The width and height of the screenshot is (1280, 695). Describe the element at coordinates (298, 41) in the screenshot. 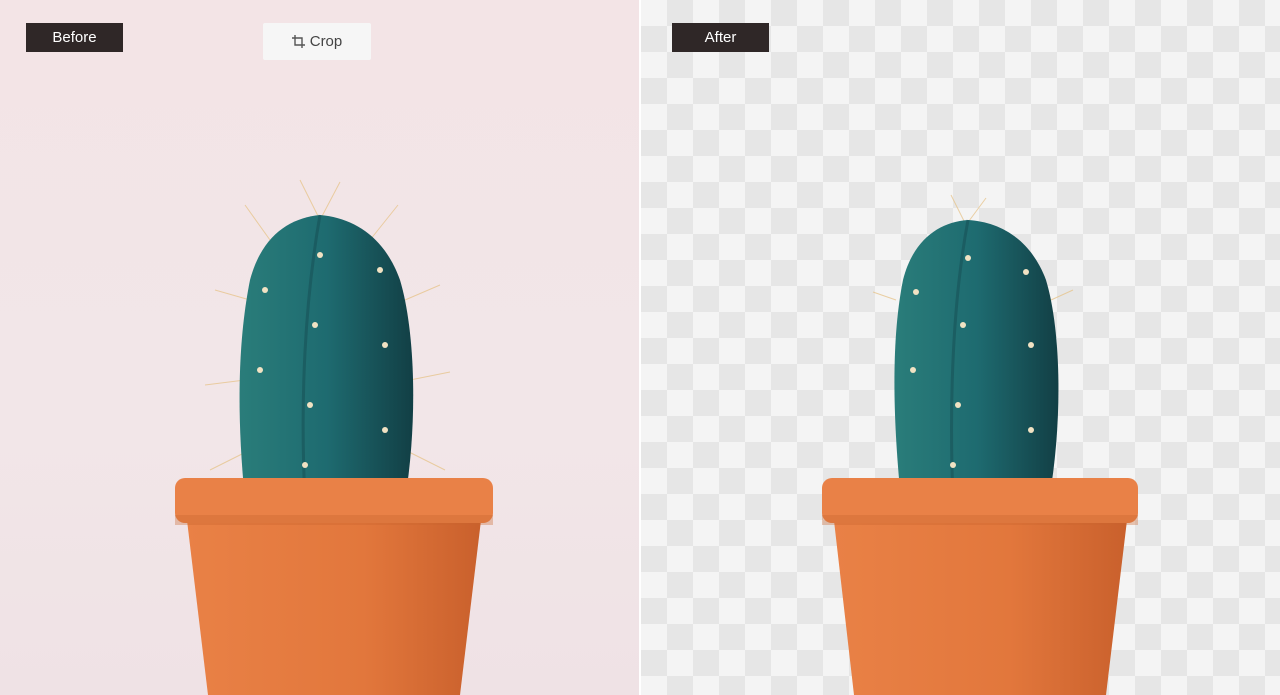

I see `crop-icon` at that location.